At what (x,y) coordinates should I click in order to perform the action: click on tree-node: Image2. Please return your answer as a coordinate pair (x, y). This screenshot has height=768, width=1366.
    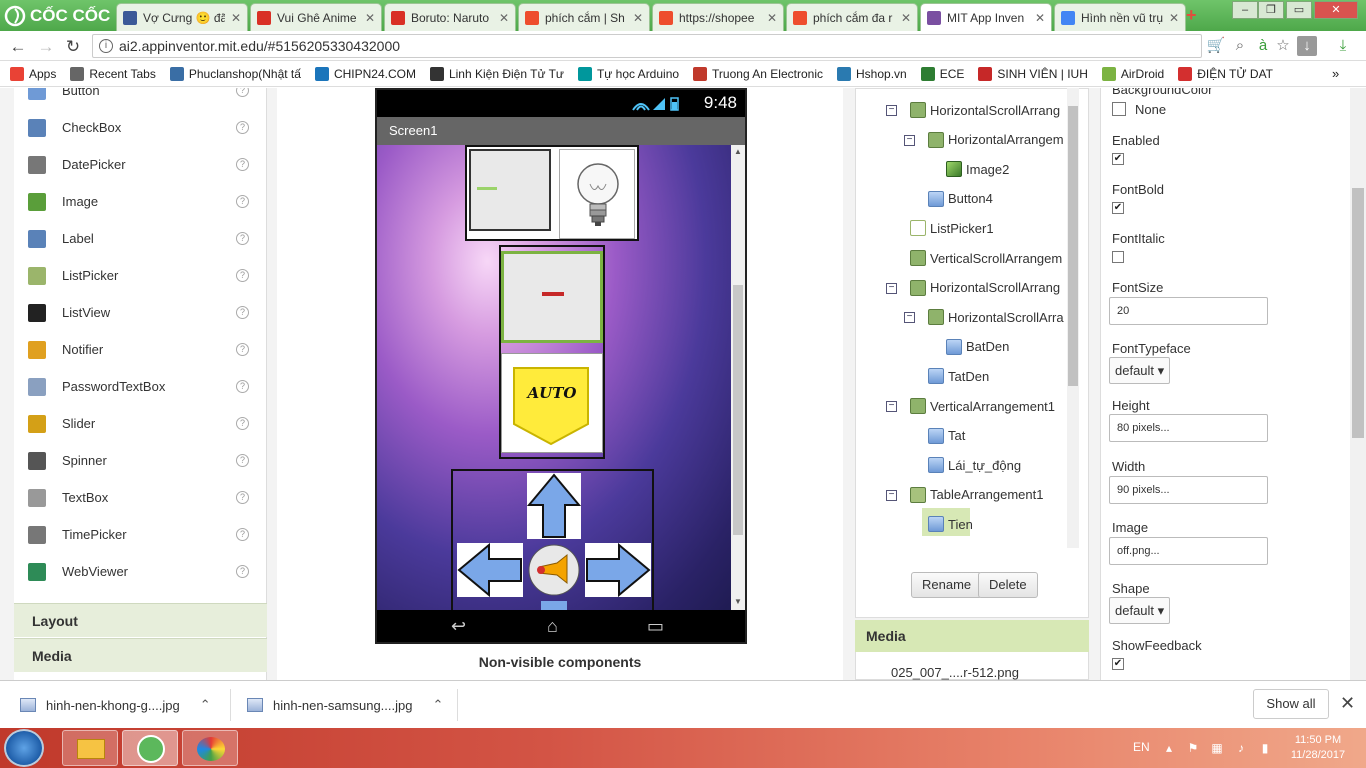
    Looking at the image, I should click on (977, 169).